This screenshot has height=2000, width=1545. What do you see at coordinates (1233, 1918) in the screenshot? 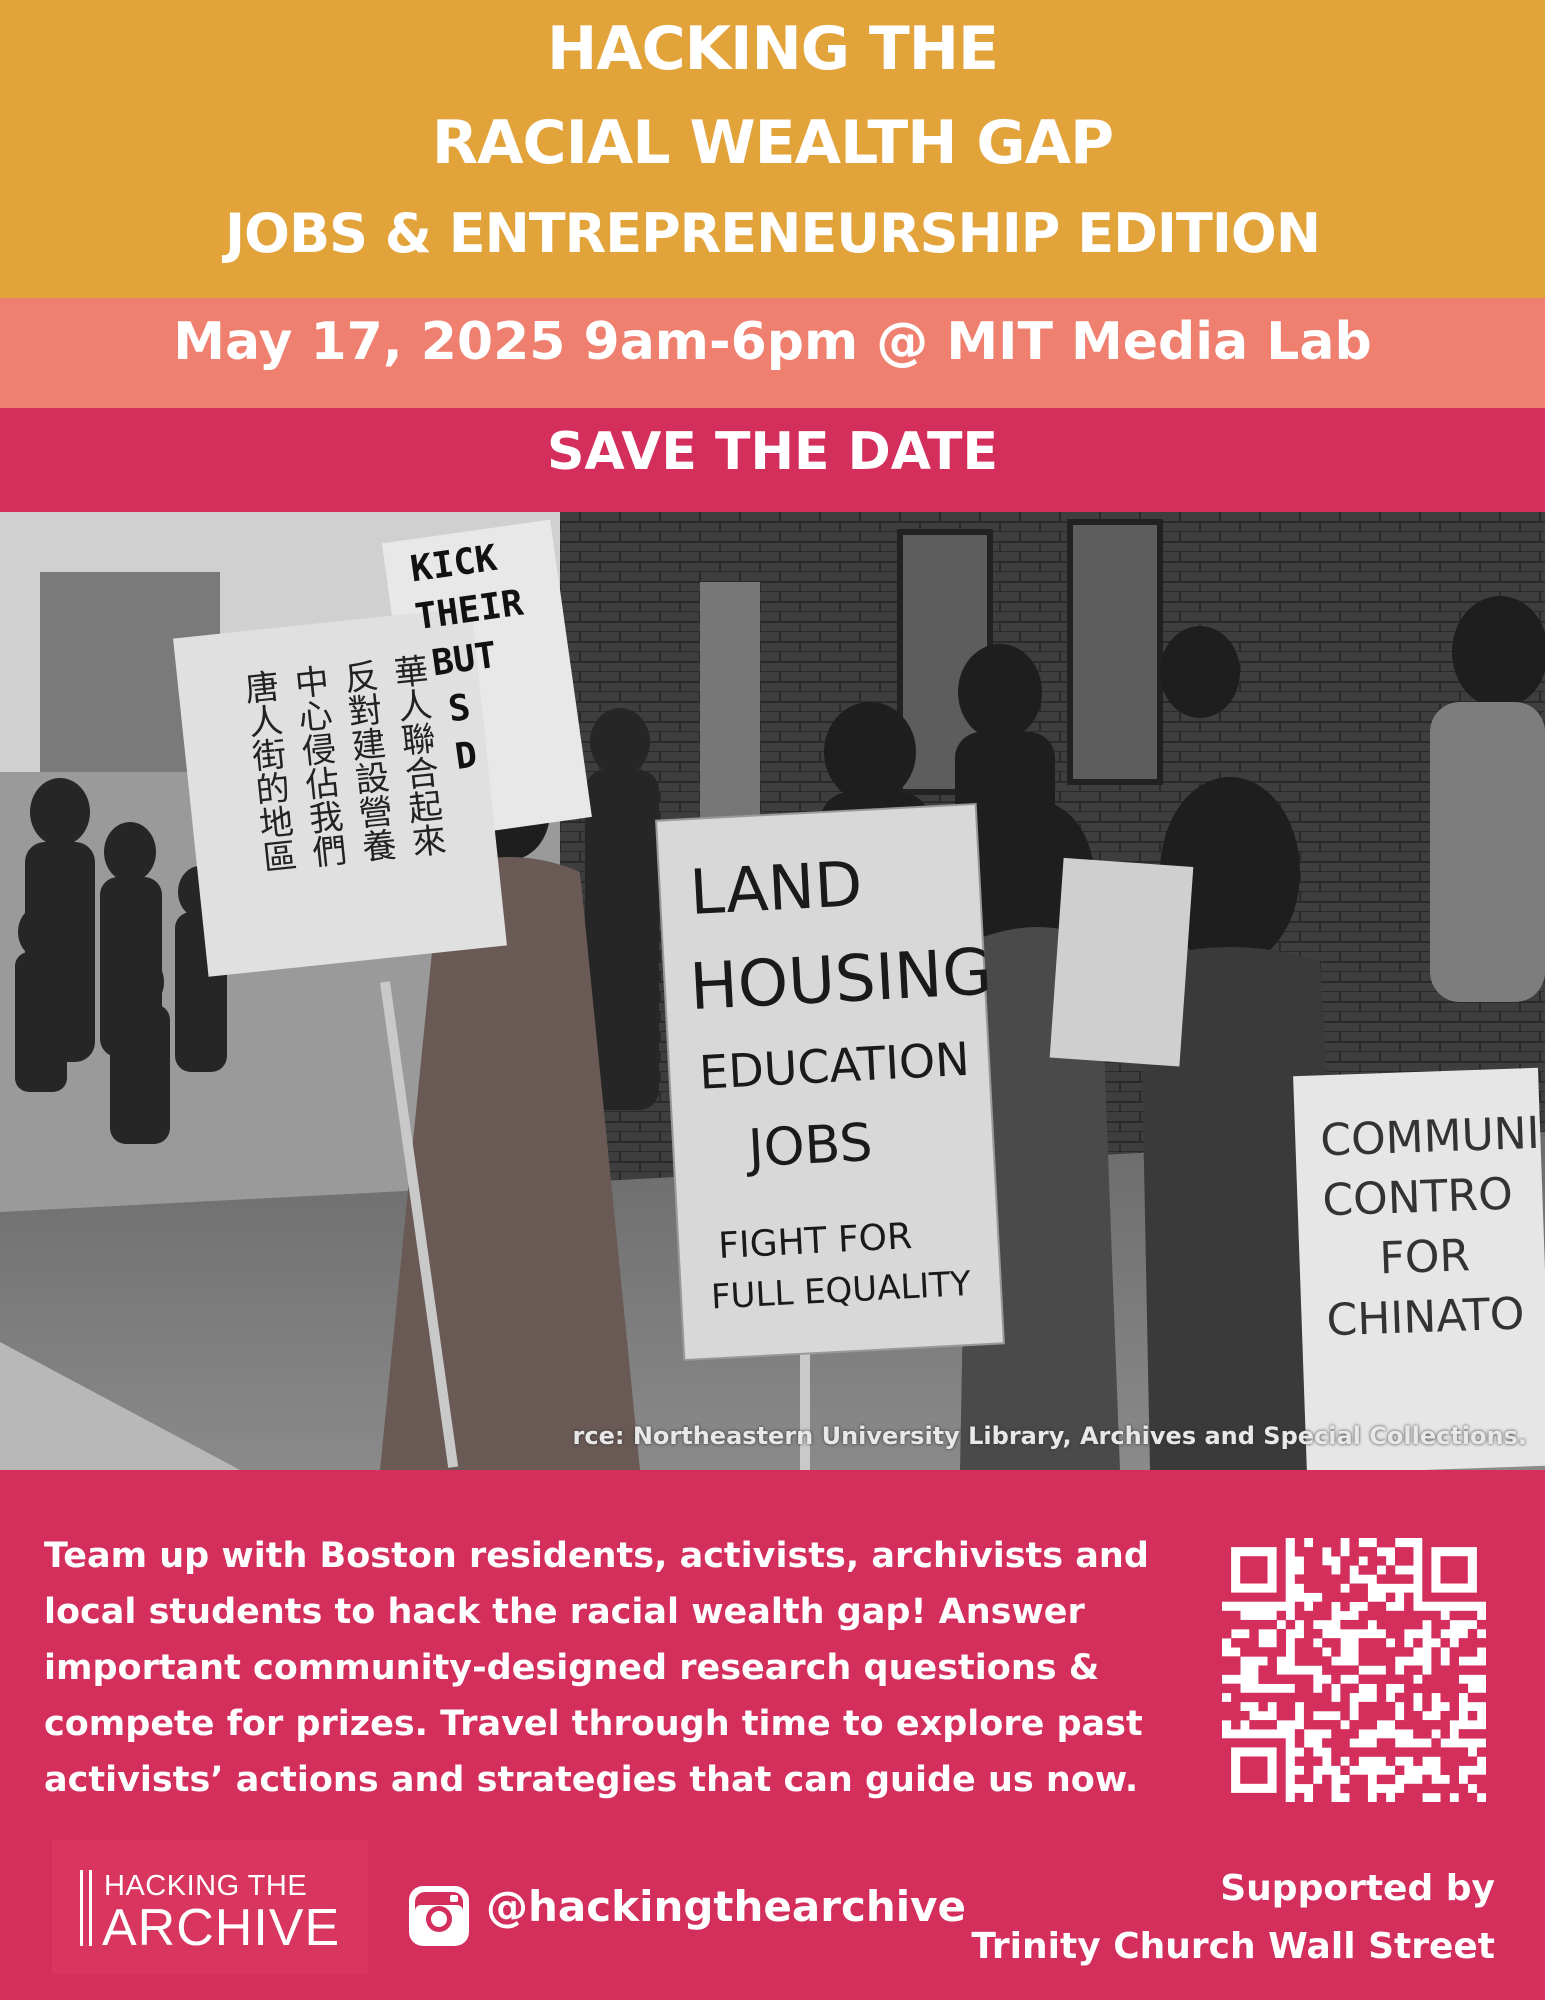
I see `sponsor-credit: Supported by Trinity Church Wall Street` at bounding box center [1233, 1918].